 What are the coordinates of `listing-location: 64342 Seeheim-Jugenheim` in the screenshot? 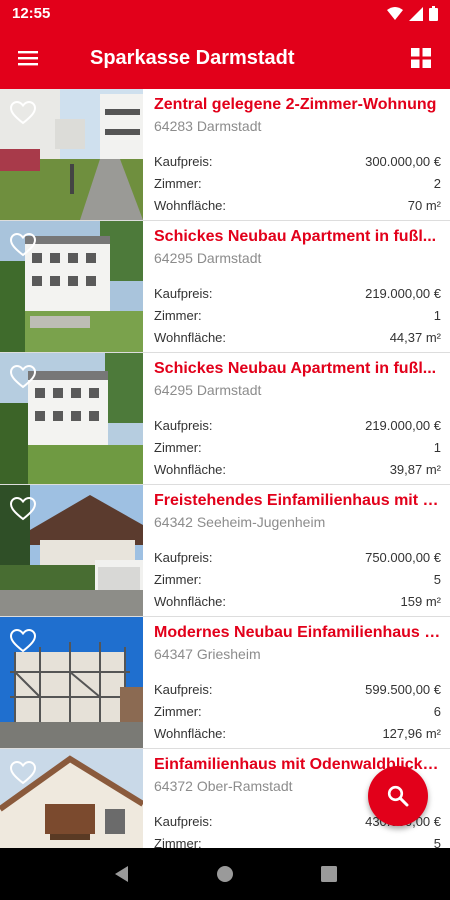 It's located at (240, 522).